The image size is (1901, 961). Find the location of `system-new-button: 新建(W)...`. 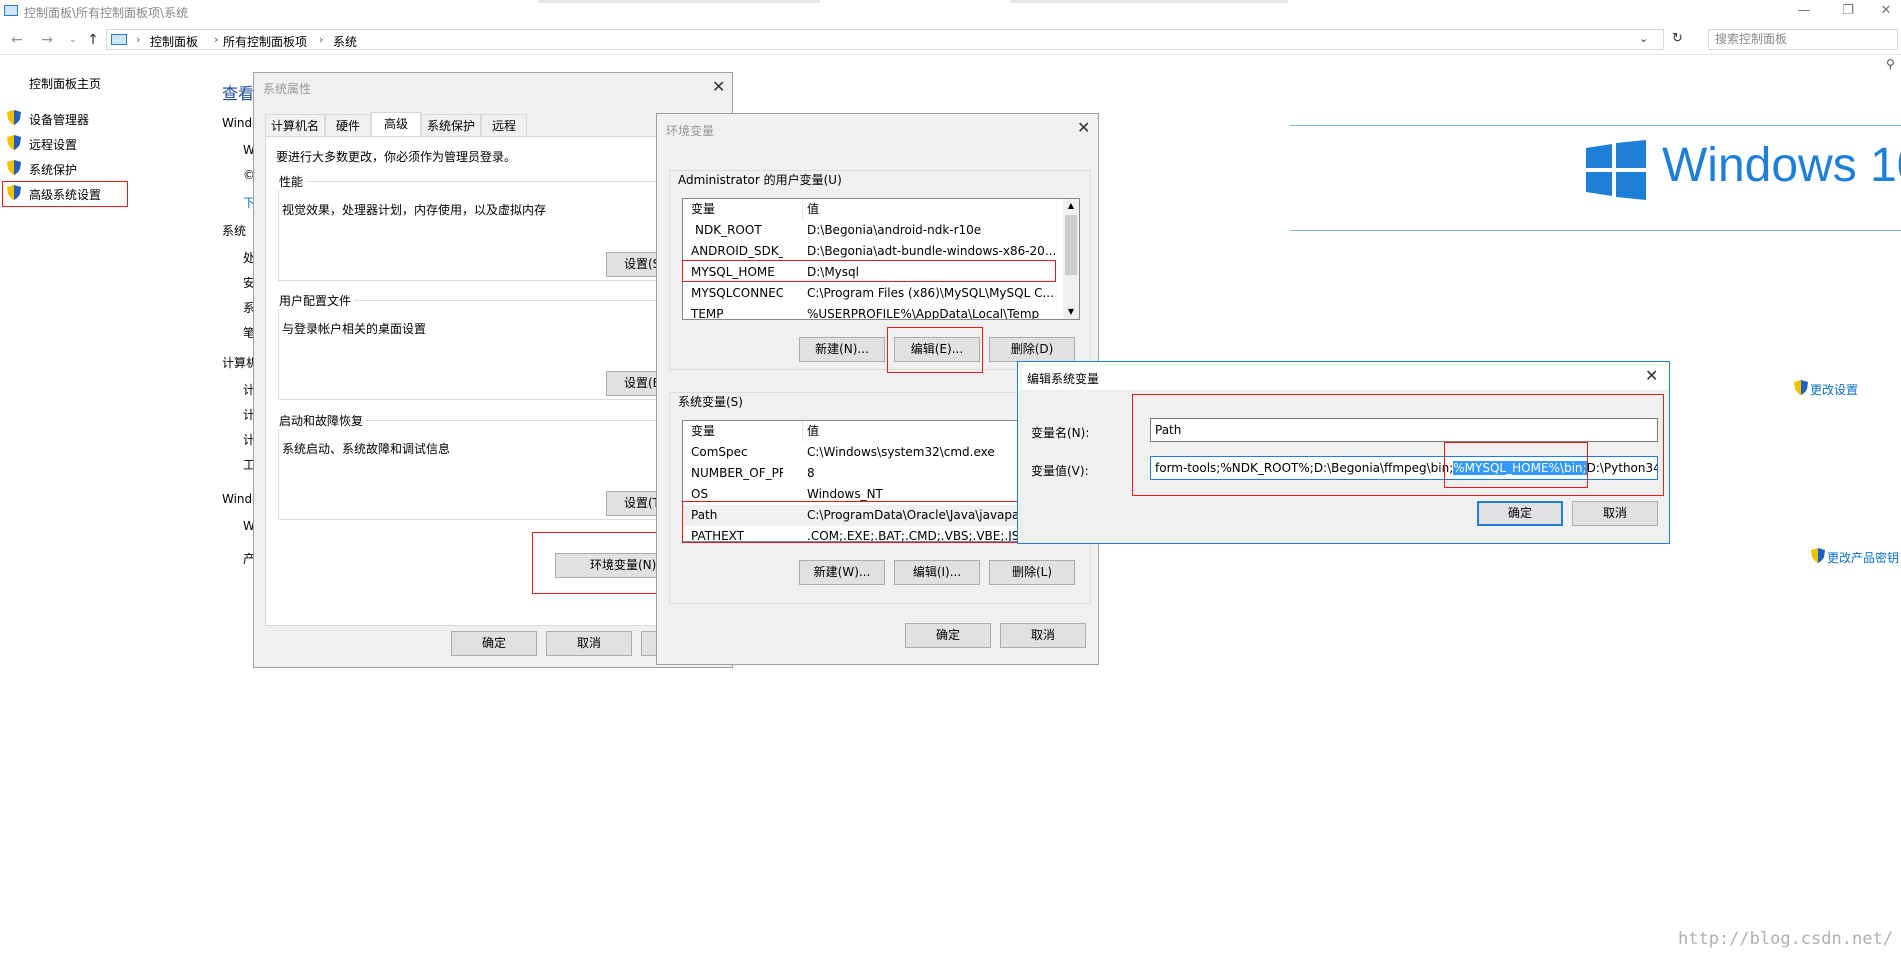

system-new-button: 新建(W)... is located at coordinates (842, 572).